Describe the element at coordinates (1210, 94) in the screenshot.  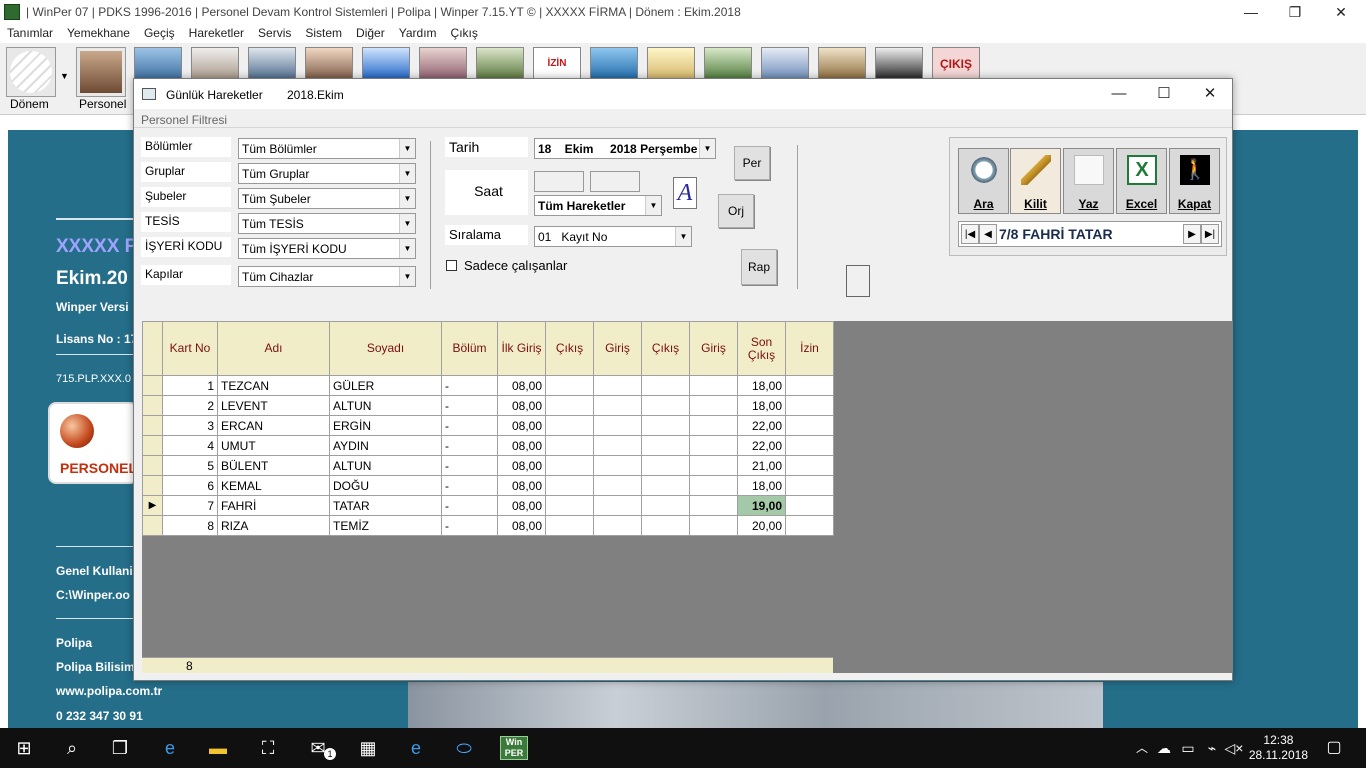
I see `dialog-close-button: ✕` at that location.